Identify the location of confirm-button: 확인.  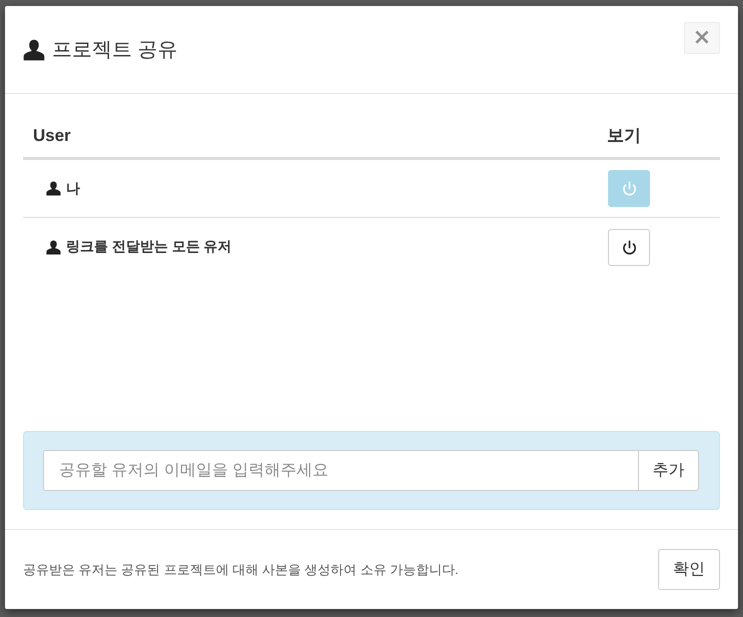
(689, 569).